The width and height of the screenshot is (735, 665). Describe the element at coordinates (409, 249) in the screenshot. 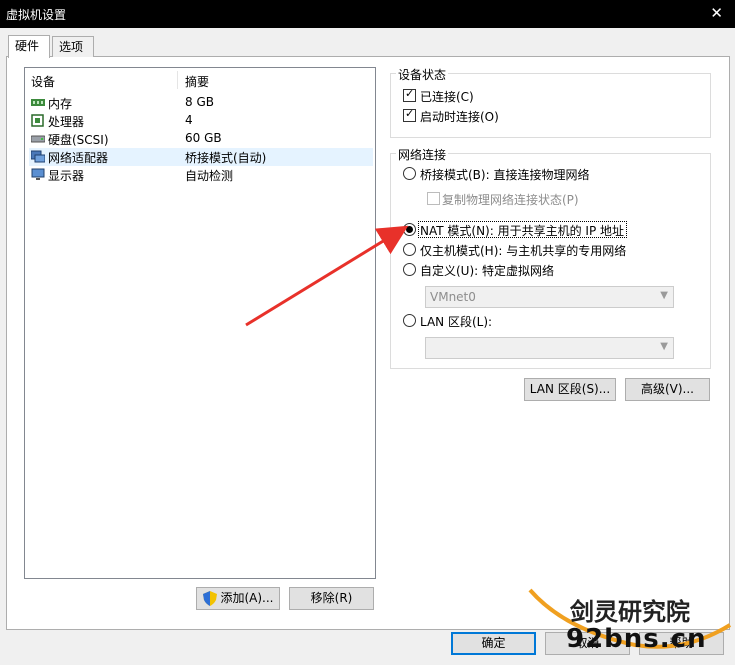

I see `host-only-radio` at that location.